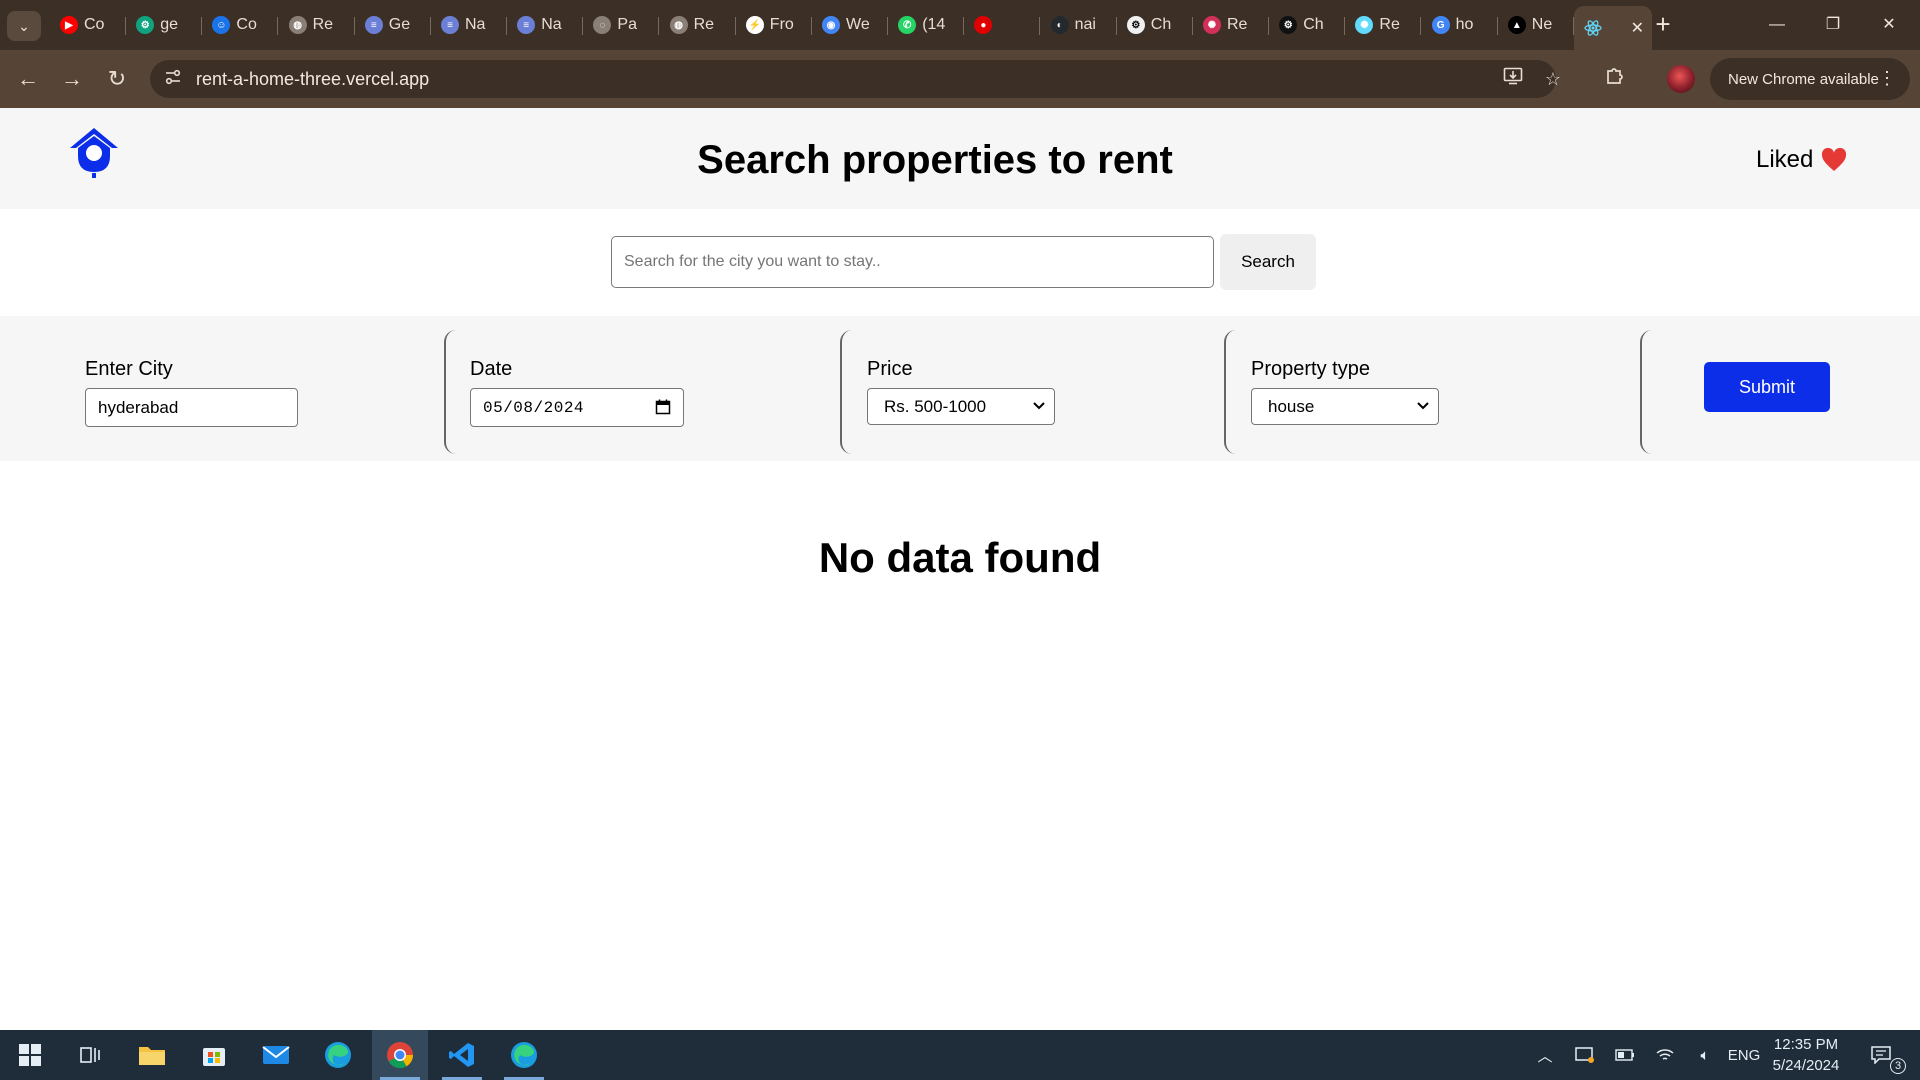 This screenshot has height=1080, width=1920. Describe the element at coordinates (912, 262) in the screenshot. I see `city-search-input` at that location.